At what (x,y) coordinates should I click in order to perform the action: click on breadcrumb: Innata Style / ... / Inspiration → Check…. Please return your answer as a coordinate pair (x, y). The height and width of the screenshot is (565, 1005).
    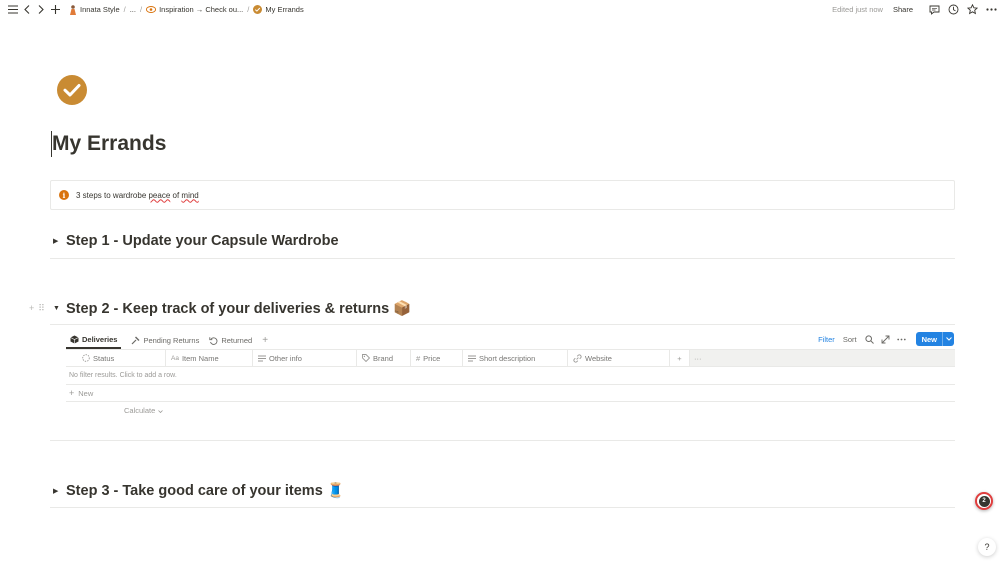
    Looking at the image, I should click on (186, 9).